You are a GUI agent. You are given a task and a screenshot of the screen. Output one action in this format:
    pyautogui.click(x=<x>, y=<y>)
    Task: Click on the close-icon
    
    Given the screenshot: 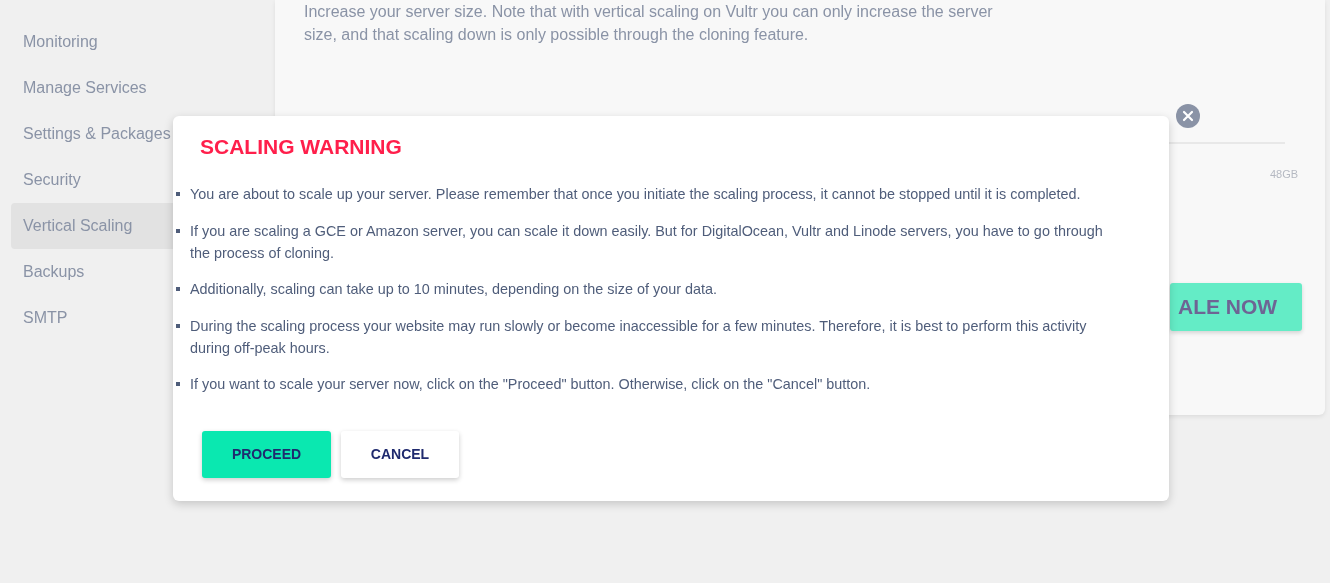 What is the action you would take?
    pyautogui.click(x=1188, y=116)
    